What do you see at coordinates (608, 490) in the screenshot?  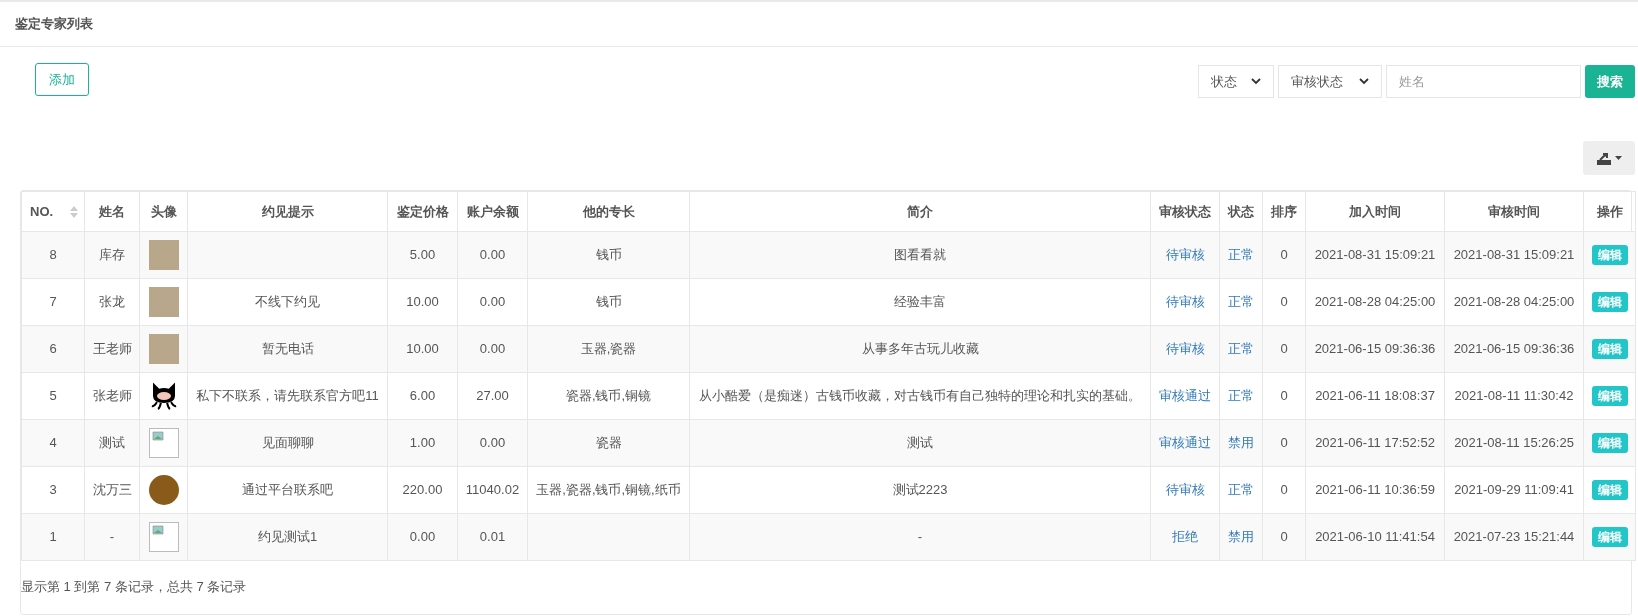 I see `table-cell: 玉器,瓷器,钱币,铜镜,纸币` at bounding box center [608, 490].